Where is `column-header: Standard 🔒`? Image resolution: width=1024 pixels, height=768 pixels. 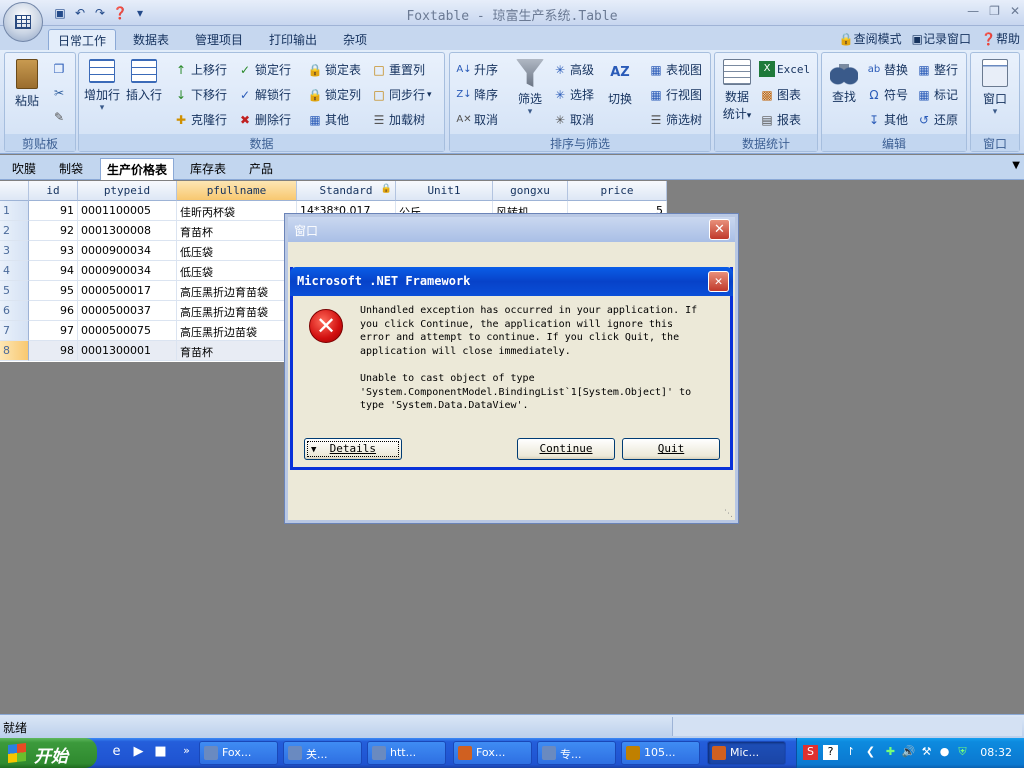
column-header: Standard 🔒 is located at coordinates (346, 191).